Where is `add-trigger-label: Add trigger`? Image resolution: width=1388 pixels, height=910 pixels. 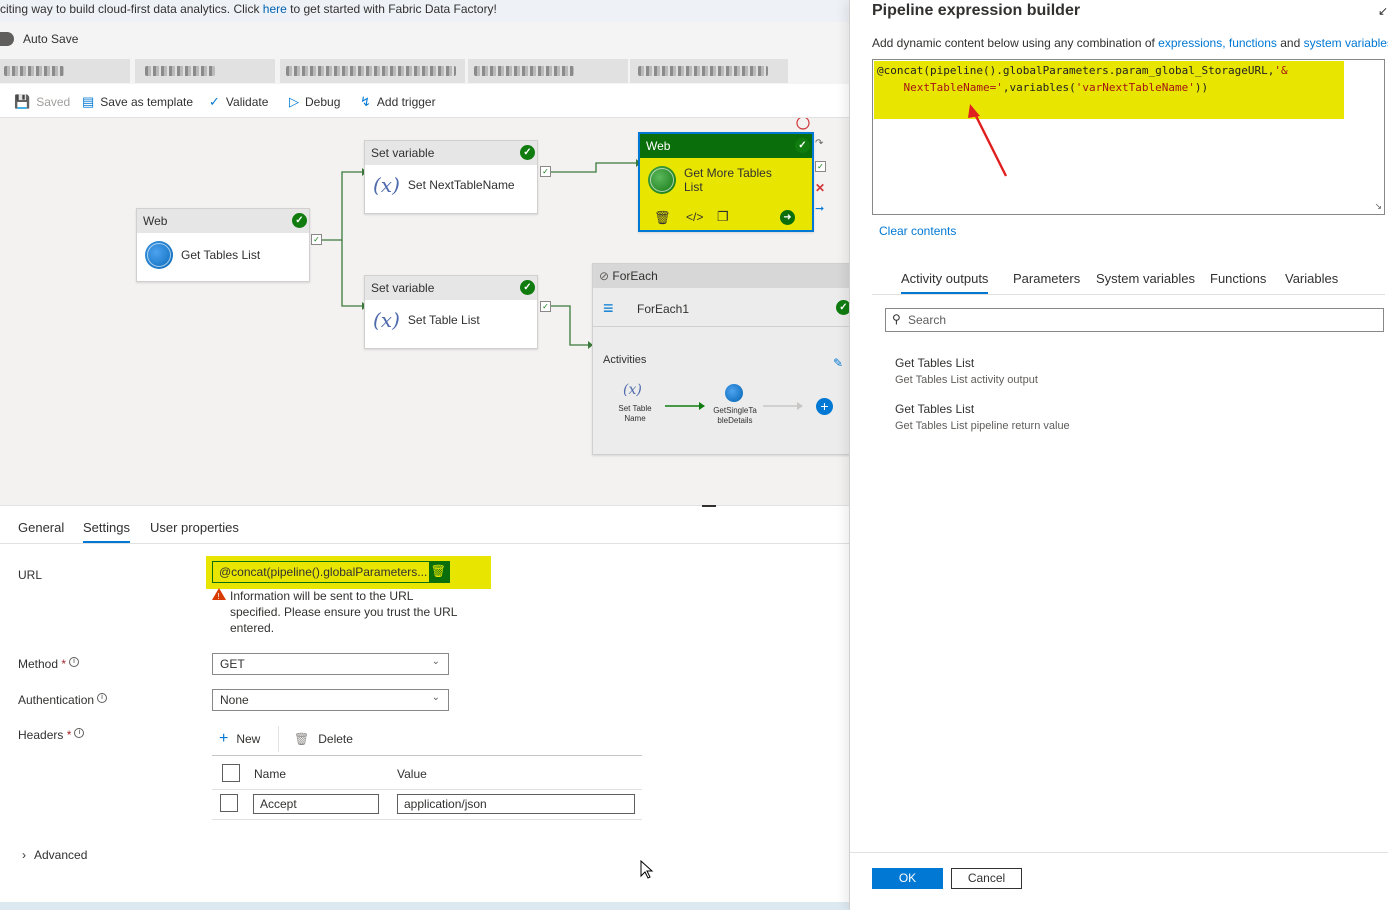 add-trigger-label: Add trigger is located at coordinates (406, 102).